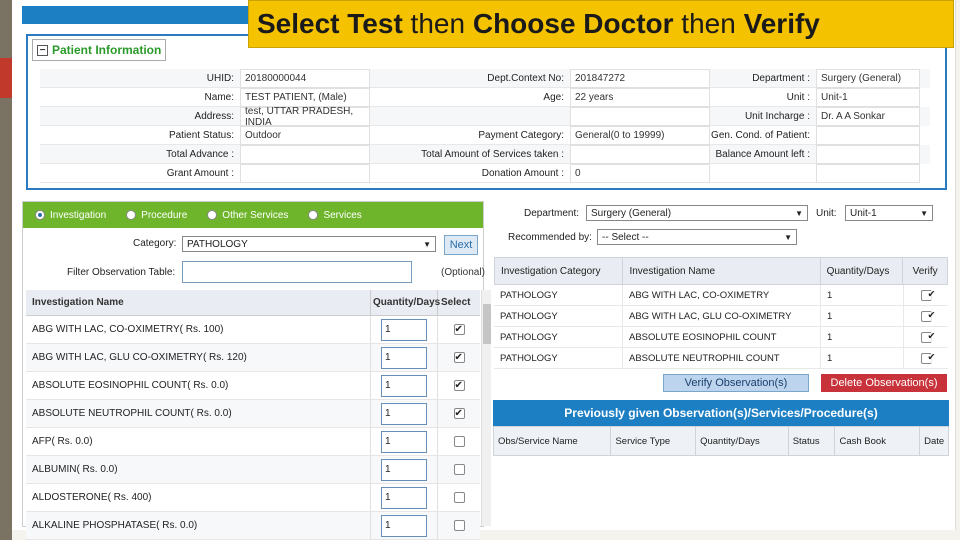 The height and width of the screenshot is (540, 960). What do you see at coordinates (253, 470) in the screenshot?
I see `table-row: ALBUMIN( Rs. 0.0) 1` at bounding box center [253, 470].